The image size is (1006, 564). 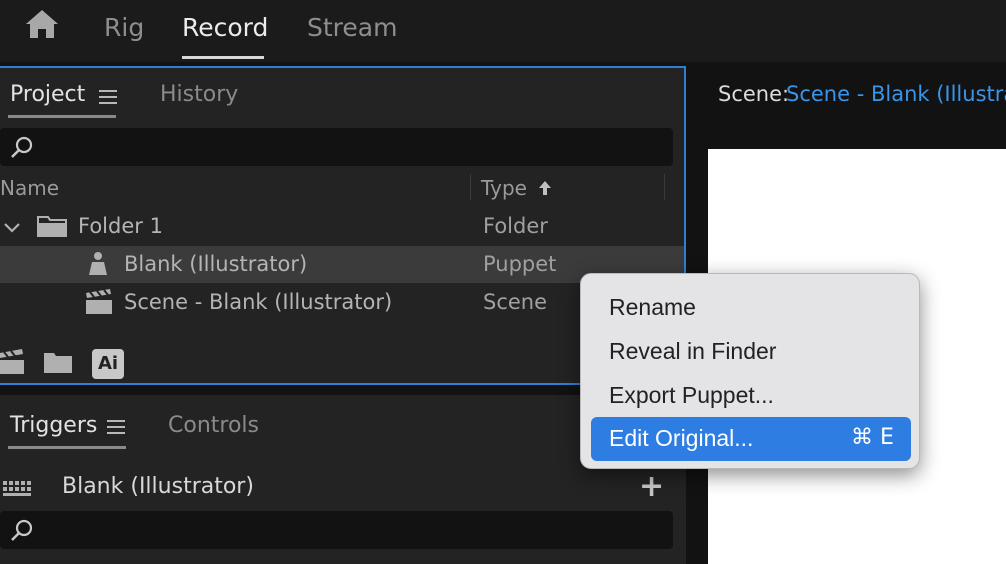 I want to click on item-name: Blank (Illustrator), so click(x=216, y=264).